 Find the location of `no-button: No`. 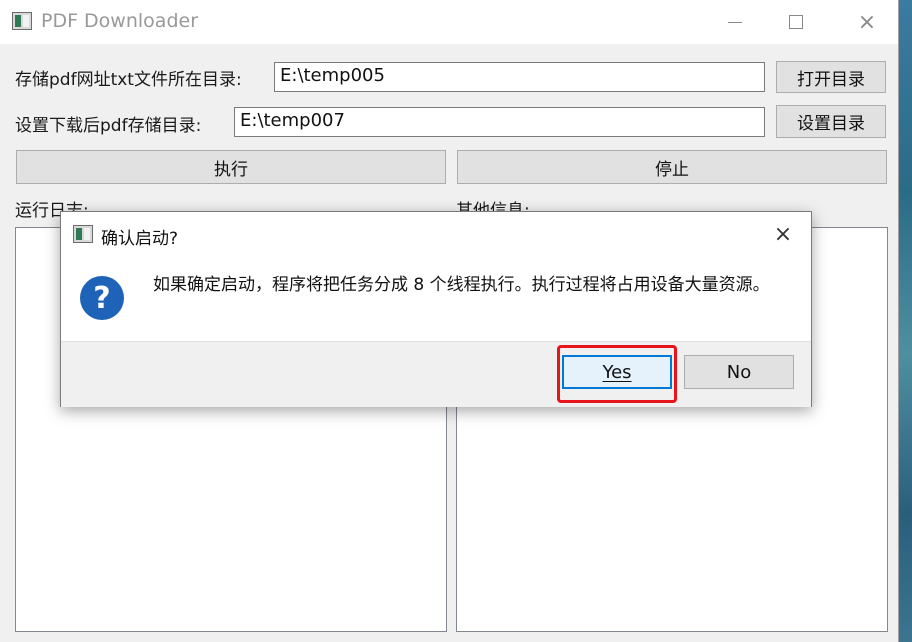

no-button: No is located at coordinates (739, 372).